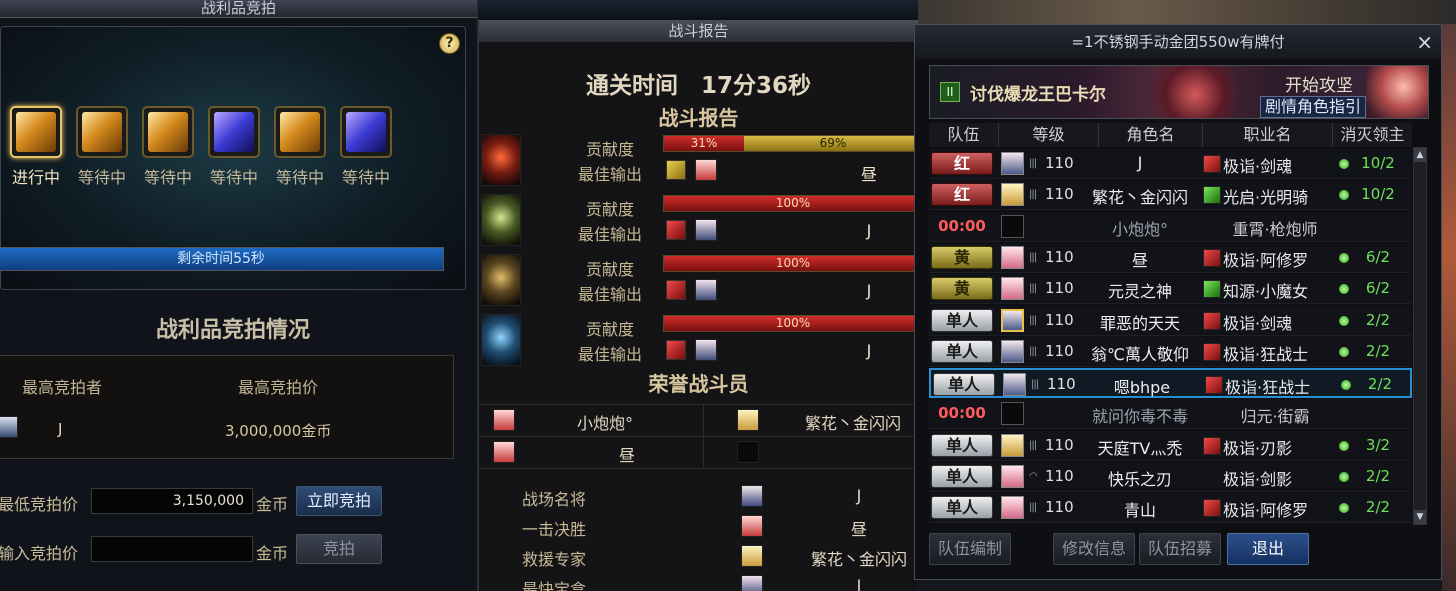 This screenshot has height=591, width=1456. What do you see at coordinates (449, 43) in the screenshot?
I see `help-icon: ?` at bounding box center [449, 43].